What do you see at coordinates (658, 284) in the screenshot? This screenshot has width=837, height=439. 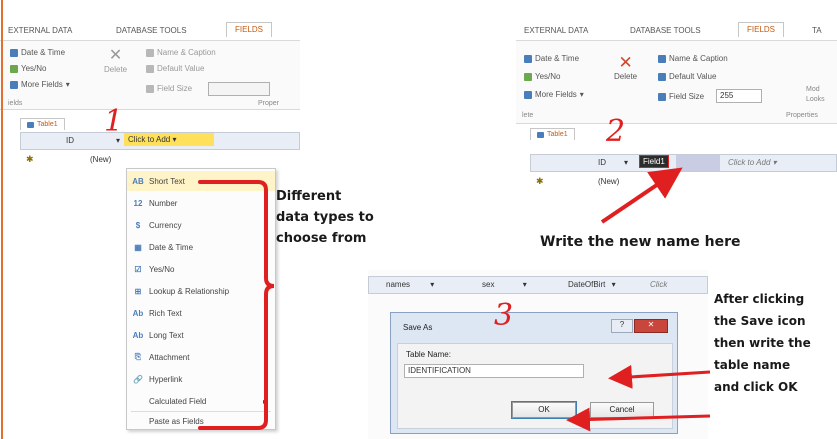 I see `column-header-click-to-add: Click` at bounding box center [658, 284].